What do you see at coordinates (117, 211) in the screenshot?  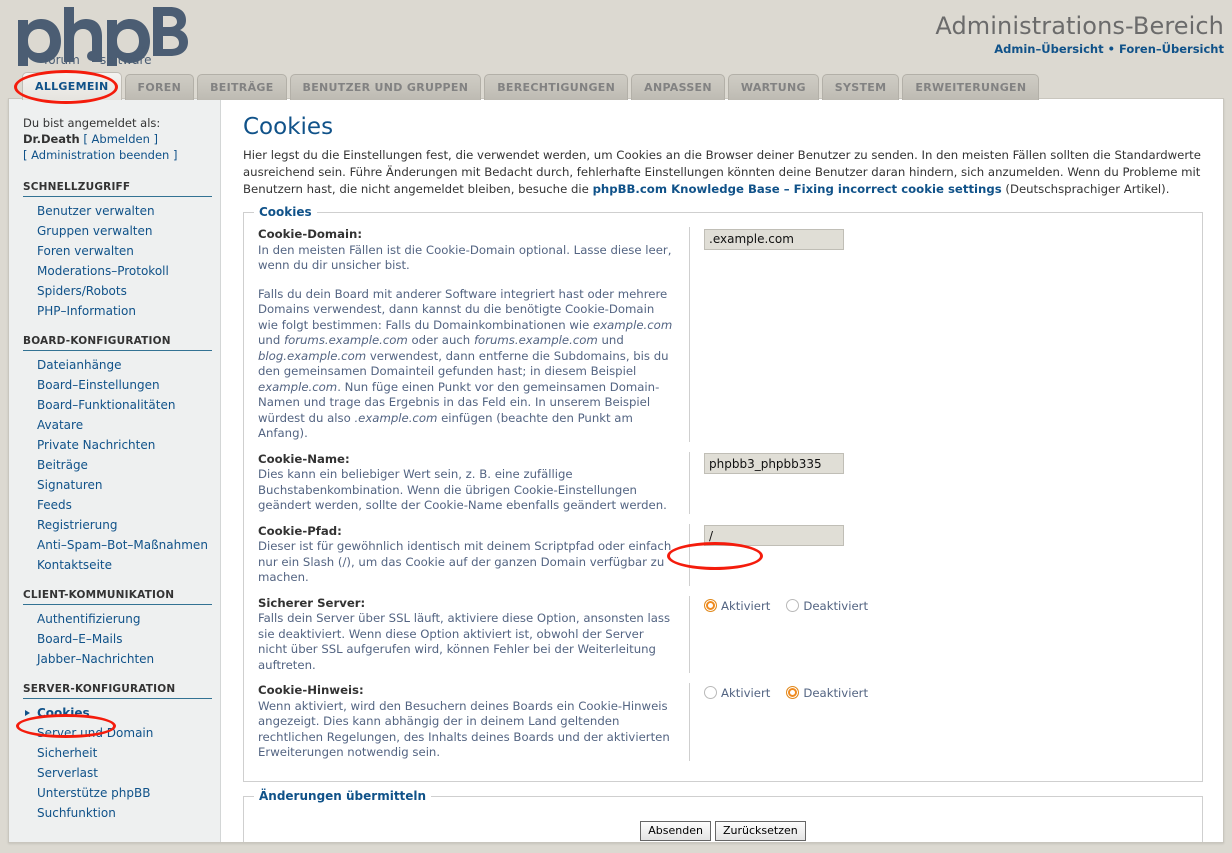 I see `sidebar-item-benutzer-verwalten: Benutzer verwalten` at bounding box center [117, 211].